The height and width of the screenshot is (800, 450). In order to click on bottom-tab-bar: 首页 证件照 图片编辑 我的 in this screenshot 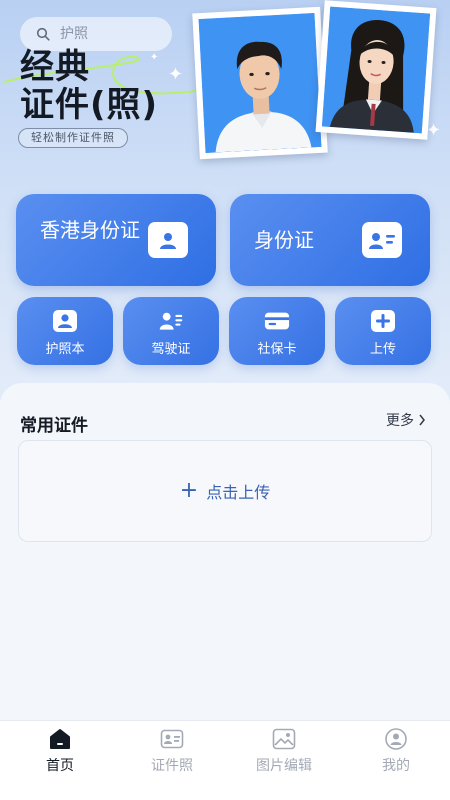, I will do `click(225, 760)`.